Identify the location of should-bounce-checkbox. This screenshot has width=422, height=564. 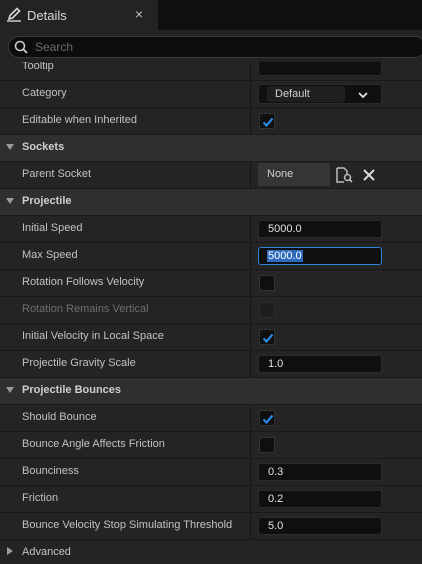
(267, 418).